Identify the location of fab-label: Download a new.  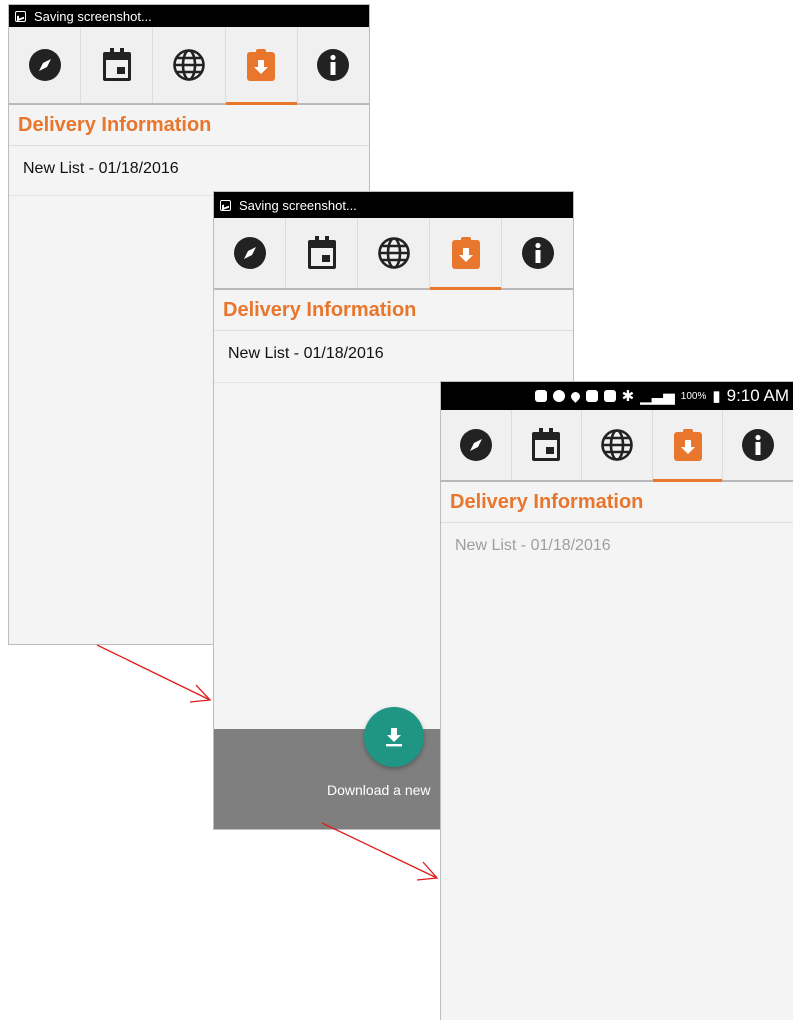
(379, 790).